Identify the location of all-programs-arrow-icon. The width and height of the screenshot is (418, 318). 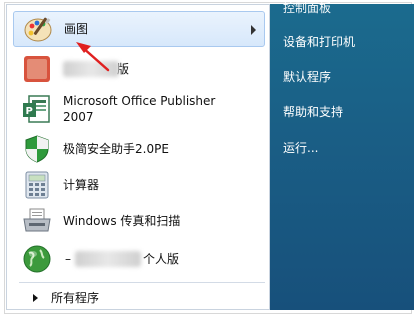
(35, 298).